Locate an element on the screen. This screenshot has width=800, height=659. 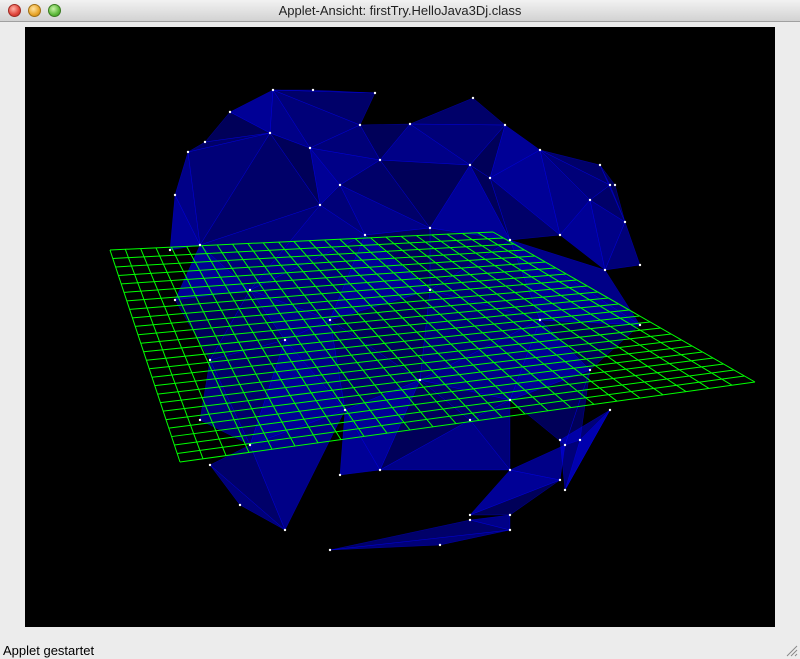
mesh-face is located at coordinates (457, 111).